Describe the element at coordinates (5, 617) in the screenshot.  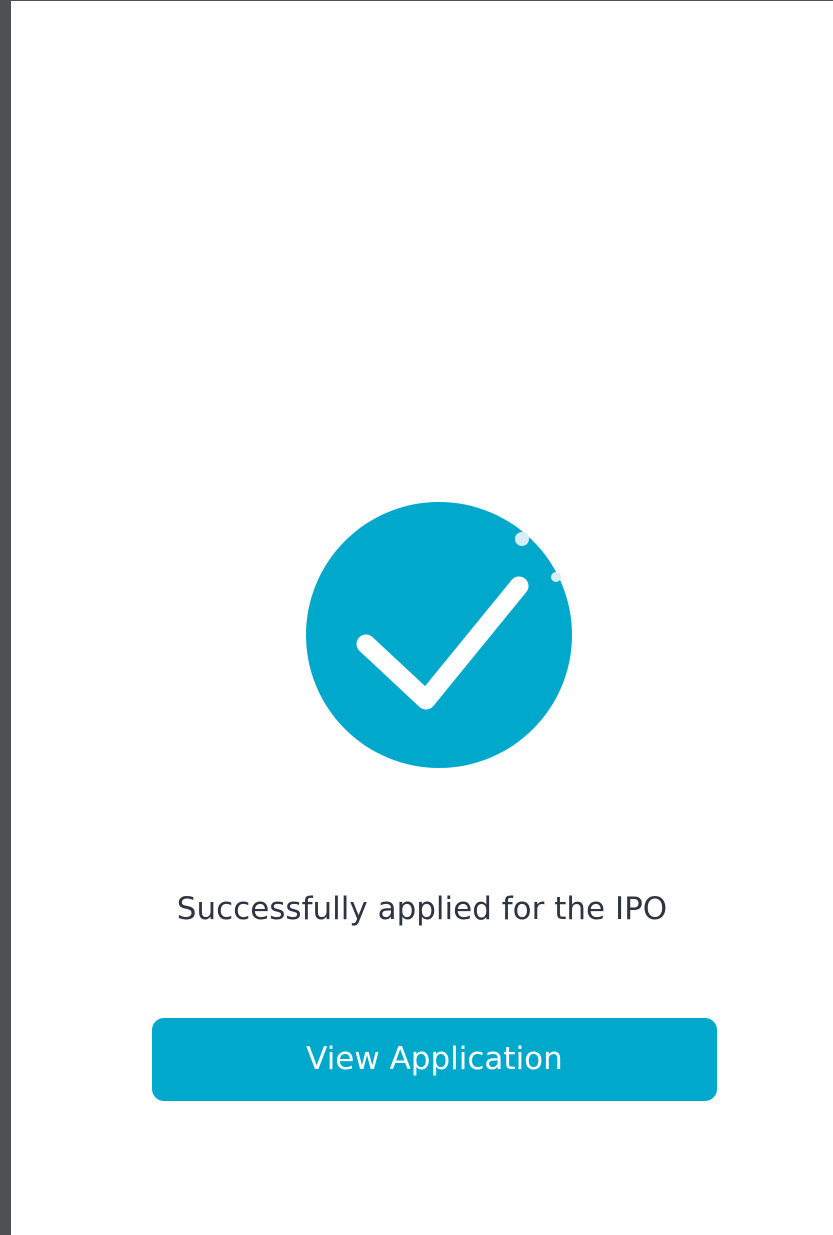
I see `screen-left-border` at that location.